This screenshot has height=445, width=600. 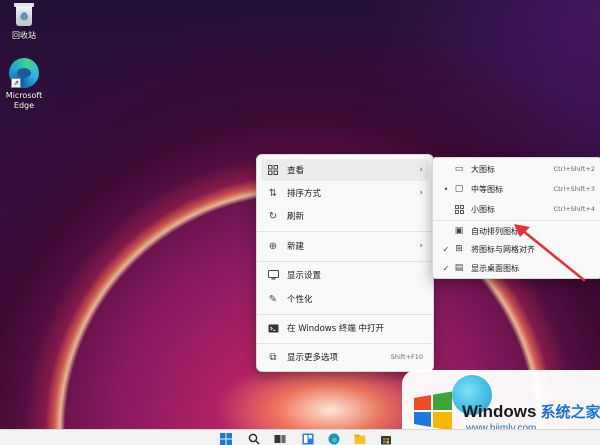 What do you see at coordinates (487, 189) in the screenshot?
I see `submenu-item-label: 中等图标` at bounding box center [487, 189].